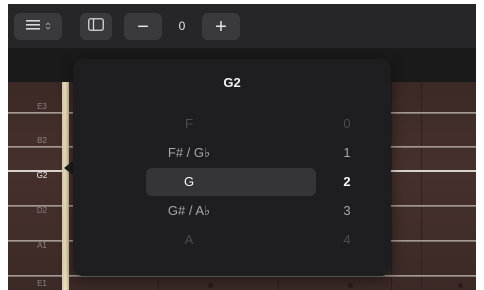 This screenshot has width=484, height=290. I want to click on decrement-button: −, so click(143, 26).